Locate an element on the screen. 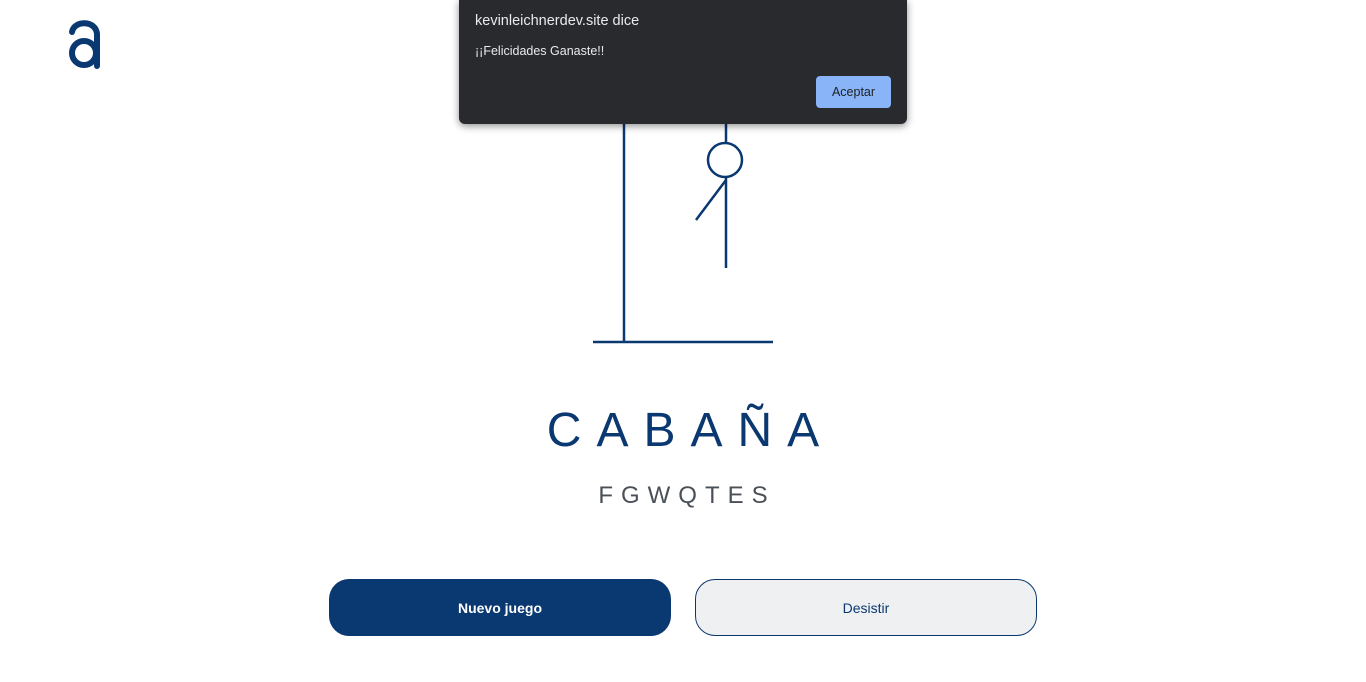 The image size is (1366, 682). hangman-left-arm is located at coordinates (711, 200).